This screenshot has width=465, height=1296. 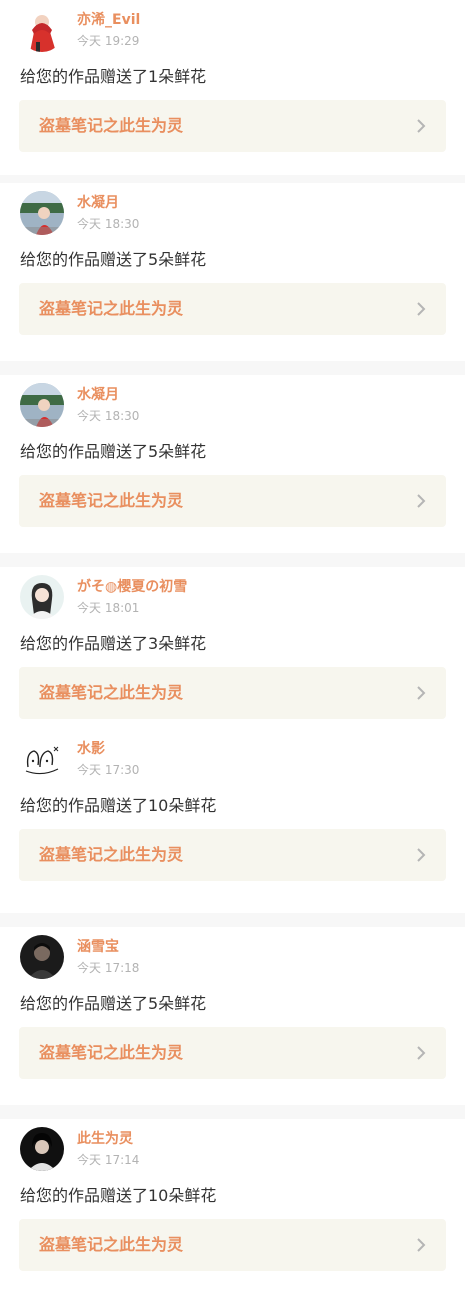 What do you see at coordinates (232, 1016) in the screenshot?
I see `notification-card: 涵雪宝 今天 17:18 给您的作品赠送了5朵鲜花 盗墓笔记之此生为灵` at bounding box center [232, 1016].